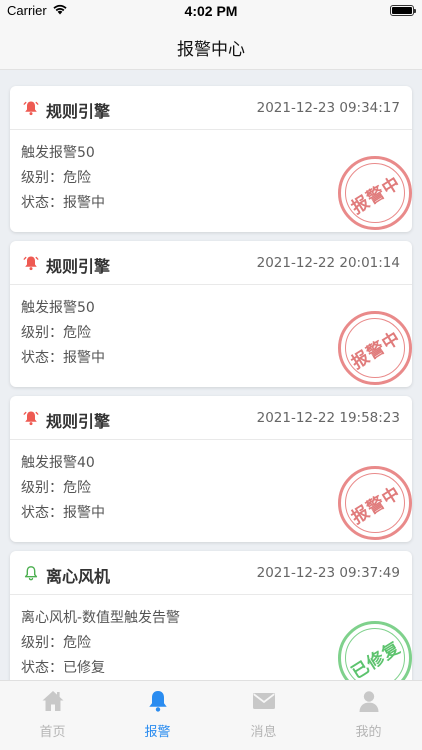  Describe the element at coordinates (403, 10) in the screenshot. I see `battery-icon` at that location.